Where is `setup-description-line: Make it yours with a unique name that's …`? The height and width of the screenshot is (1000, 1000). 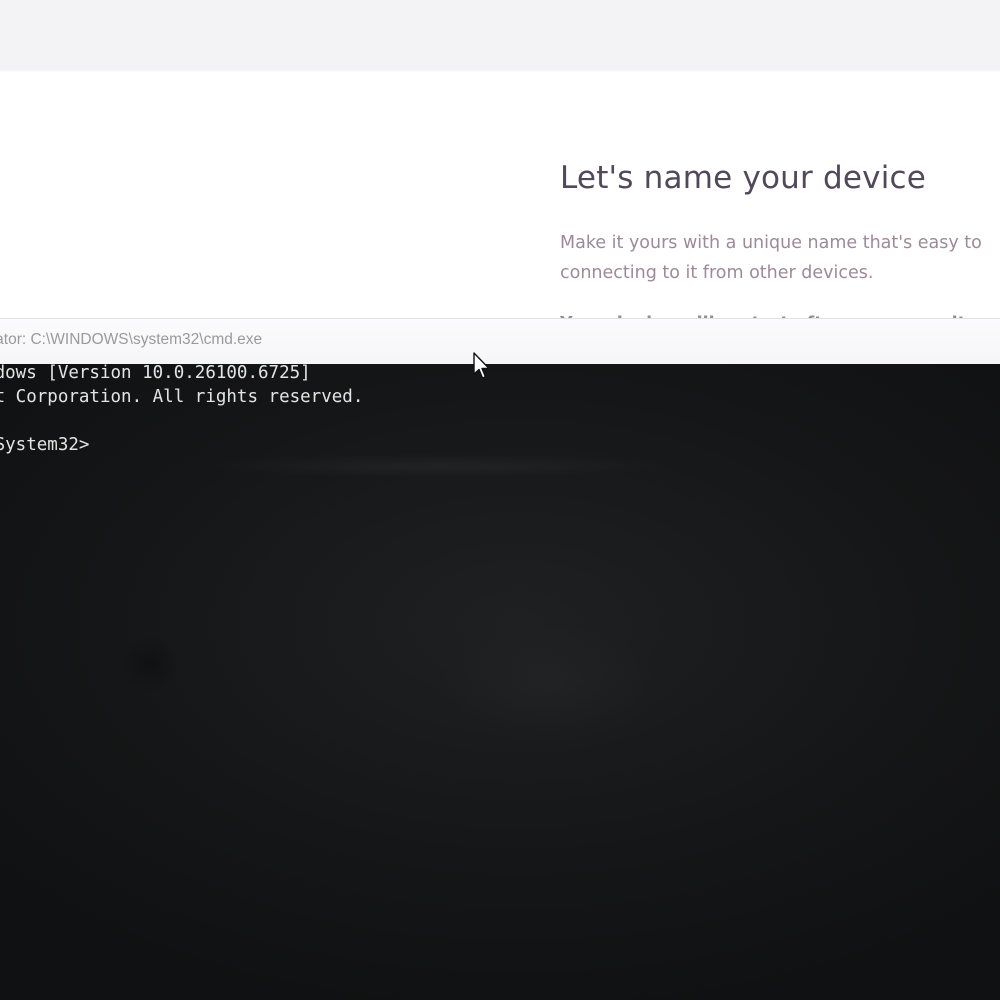 setup-description-line: Make it yours with a unique name that's … is located at coordinates (771, 243).